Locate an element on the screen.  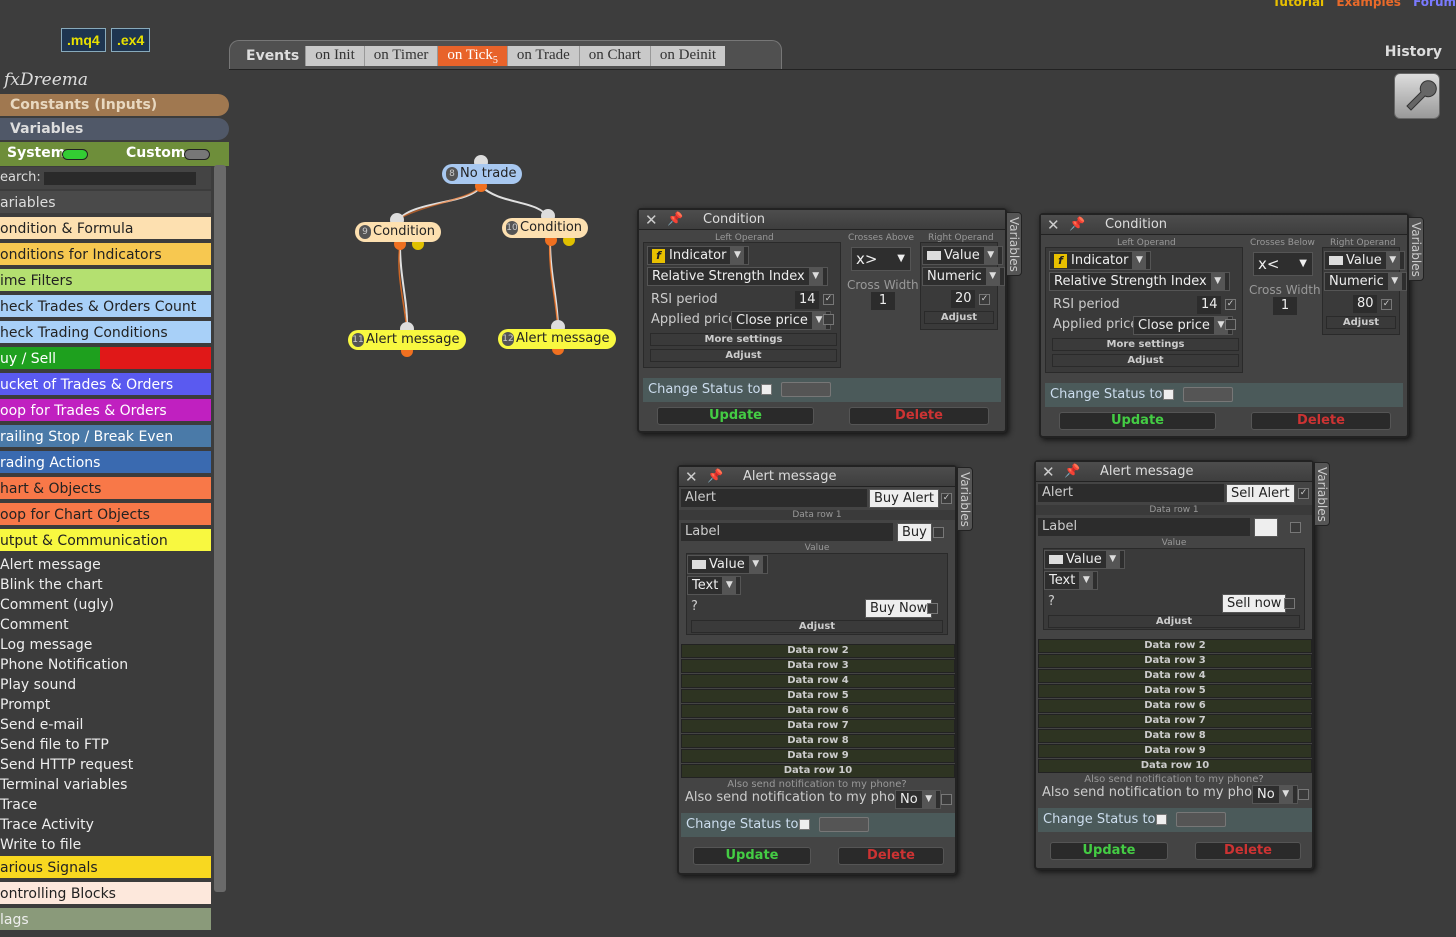
value-text-input: Buy Now is located at coordinates (899, 608).